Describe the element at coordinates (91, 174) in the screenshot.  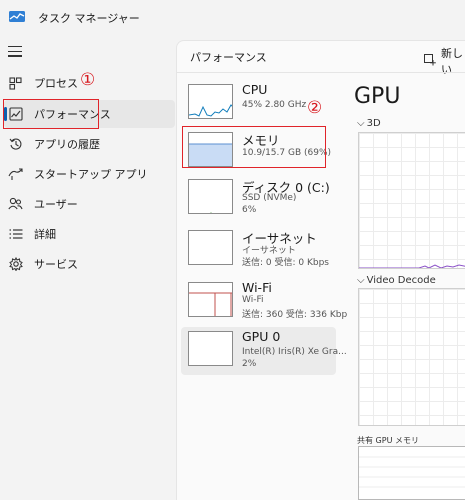
I see `sidebar-item-label: スタートアップ アプリ` at that location.